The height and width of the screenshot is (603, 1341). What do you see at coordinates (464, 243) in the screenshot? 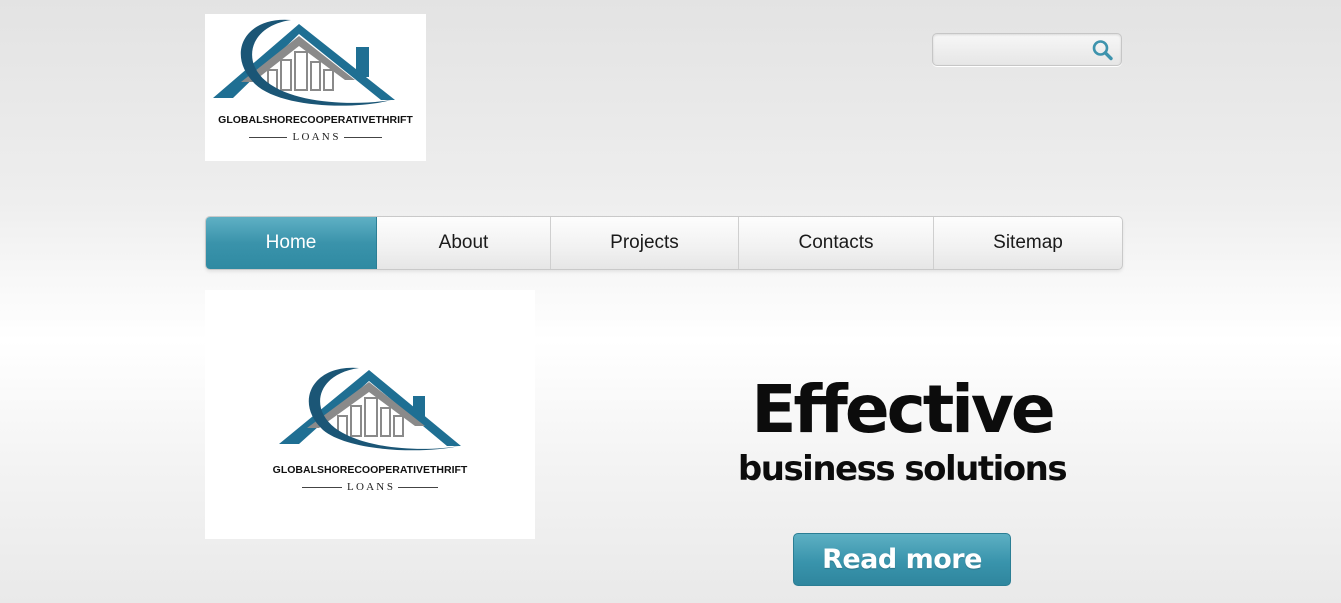
I see `nav-about: About` at bounding box center [464, 243].